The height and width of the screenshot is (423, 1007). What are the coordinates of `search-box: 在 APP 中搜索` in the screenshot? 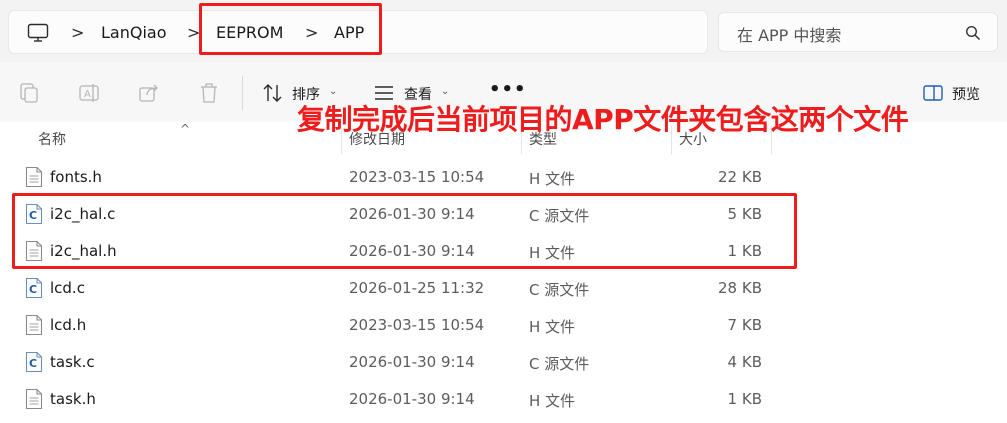 It's located at (858, 32).